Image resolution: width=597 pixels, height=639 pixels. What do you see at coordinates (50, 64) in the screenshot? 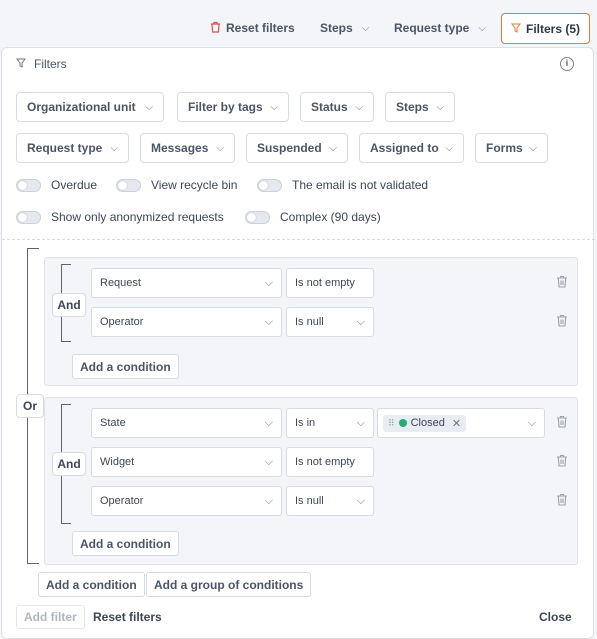
I see `panel-title: Filters` at bounding box center [50, 64].